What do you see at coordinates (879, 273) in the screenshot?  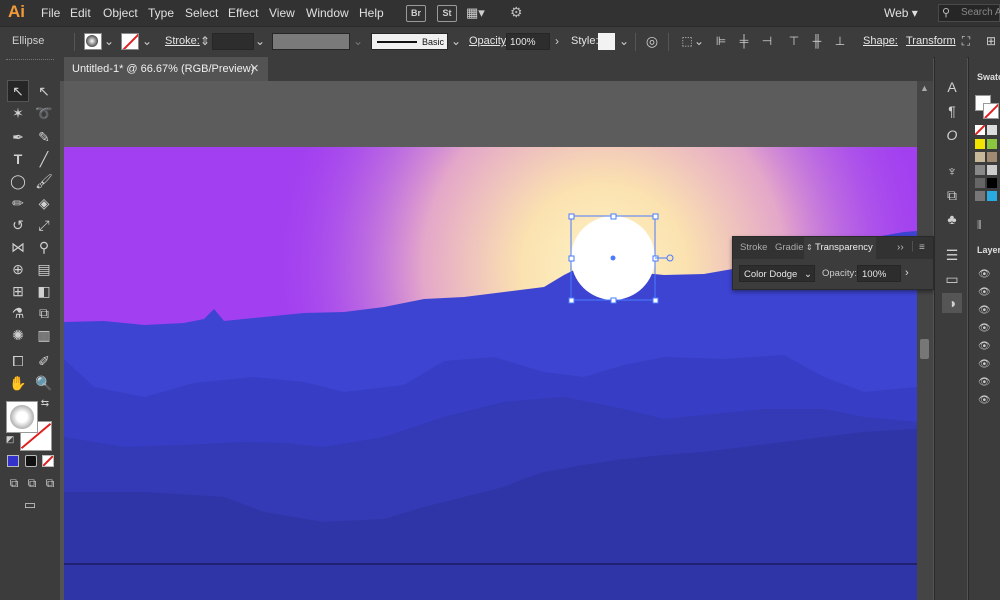 I see `opacity-input: 100%` at bounding box center [879, 273].